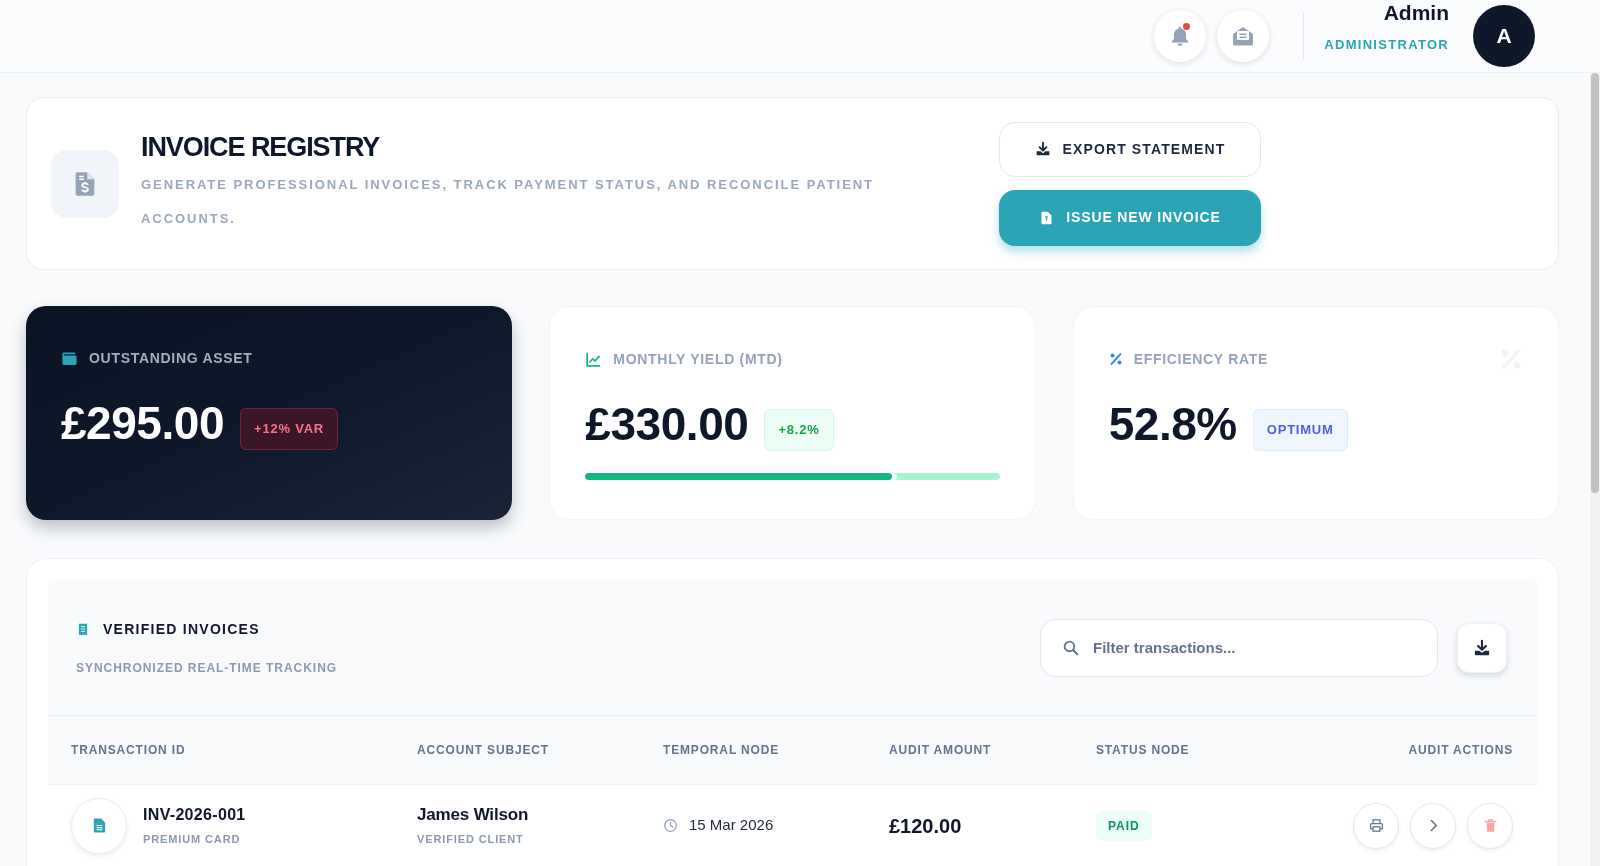  Describe the element at coordinates (289, 429) in the screenshot. I see `stat-badge: +12% VAR` at that location.